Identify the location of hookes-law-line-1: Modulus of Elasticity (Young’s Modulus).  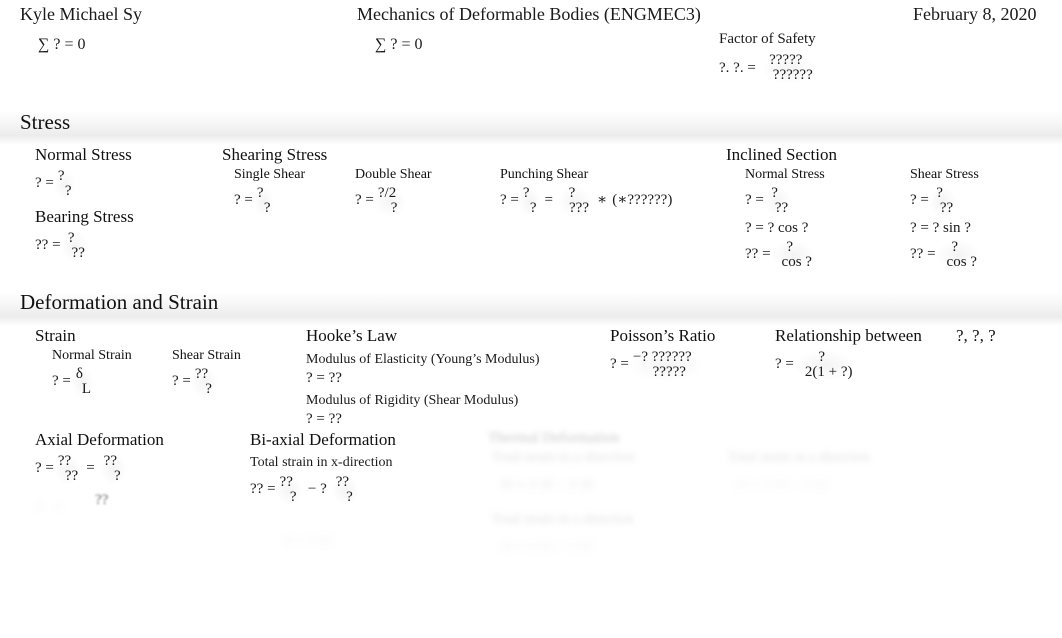
(423, 359).